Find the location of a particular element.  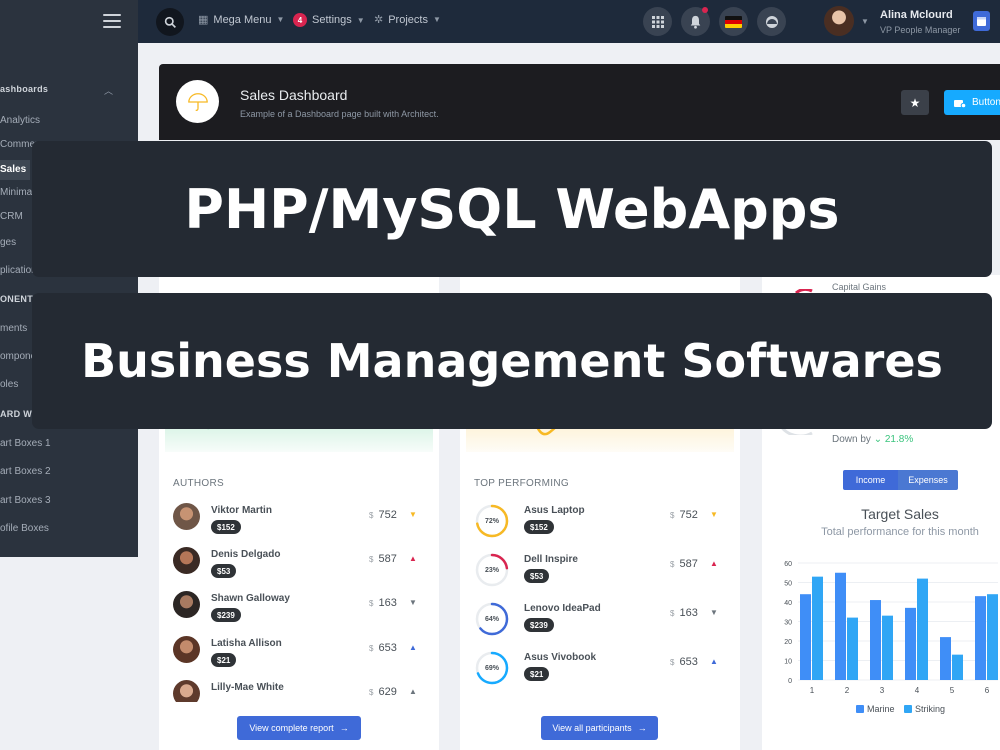

sidebar-item-sales: Sales is located at coordinates (13, 169).